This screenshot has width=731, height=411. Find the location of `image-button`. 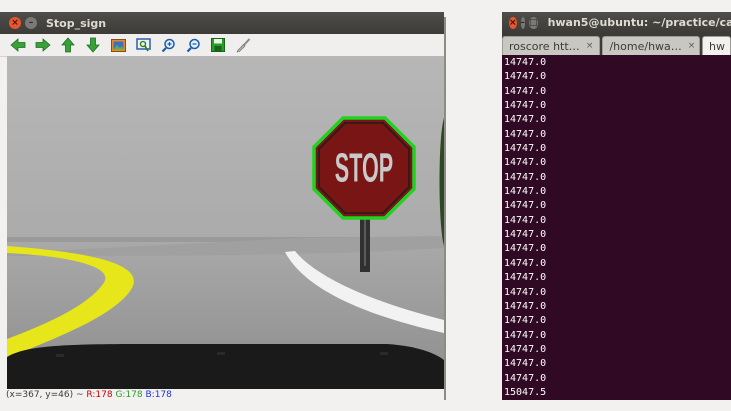

image-button is located at coordinates (118, 45).